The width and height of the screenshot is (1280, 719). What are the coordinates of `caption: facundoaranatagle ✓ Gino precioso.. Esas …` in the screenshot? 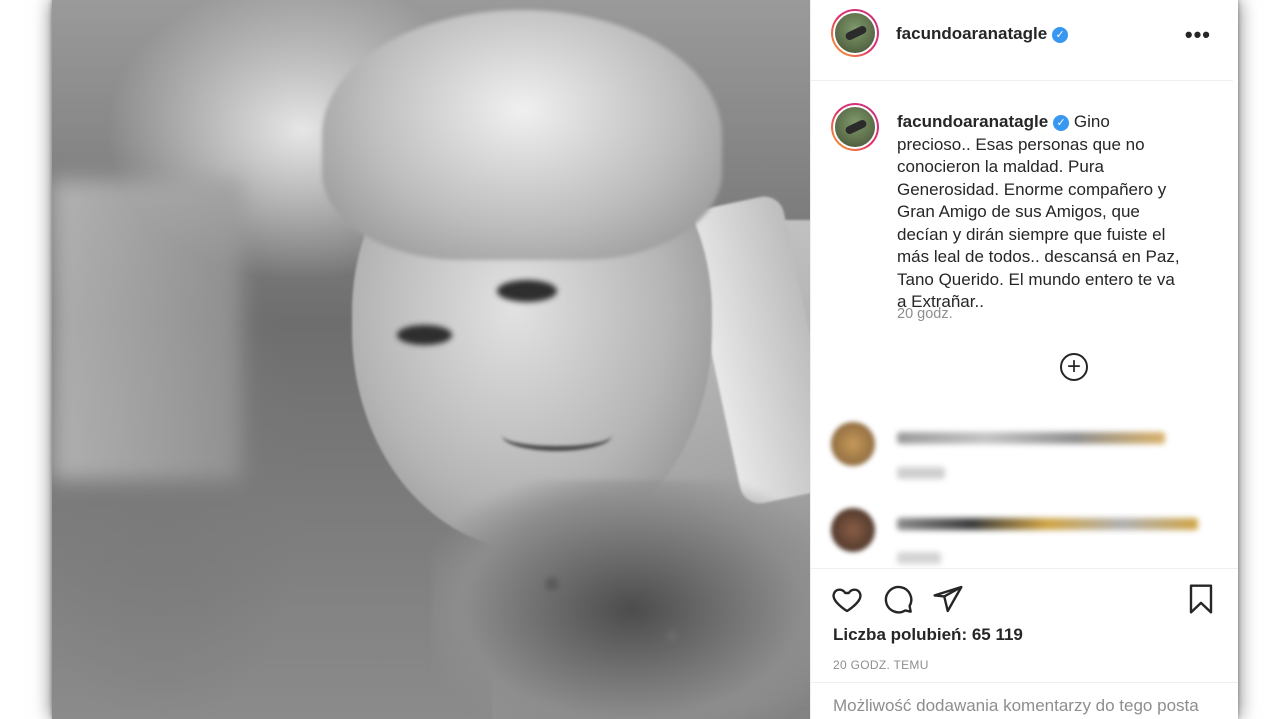 It's located at (1039, 212).